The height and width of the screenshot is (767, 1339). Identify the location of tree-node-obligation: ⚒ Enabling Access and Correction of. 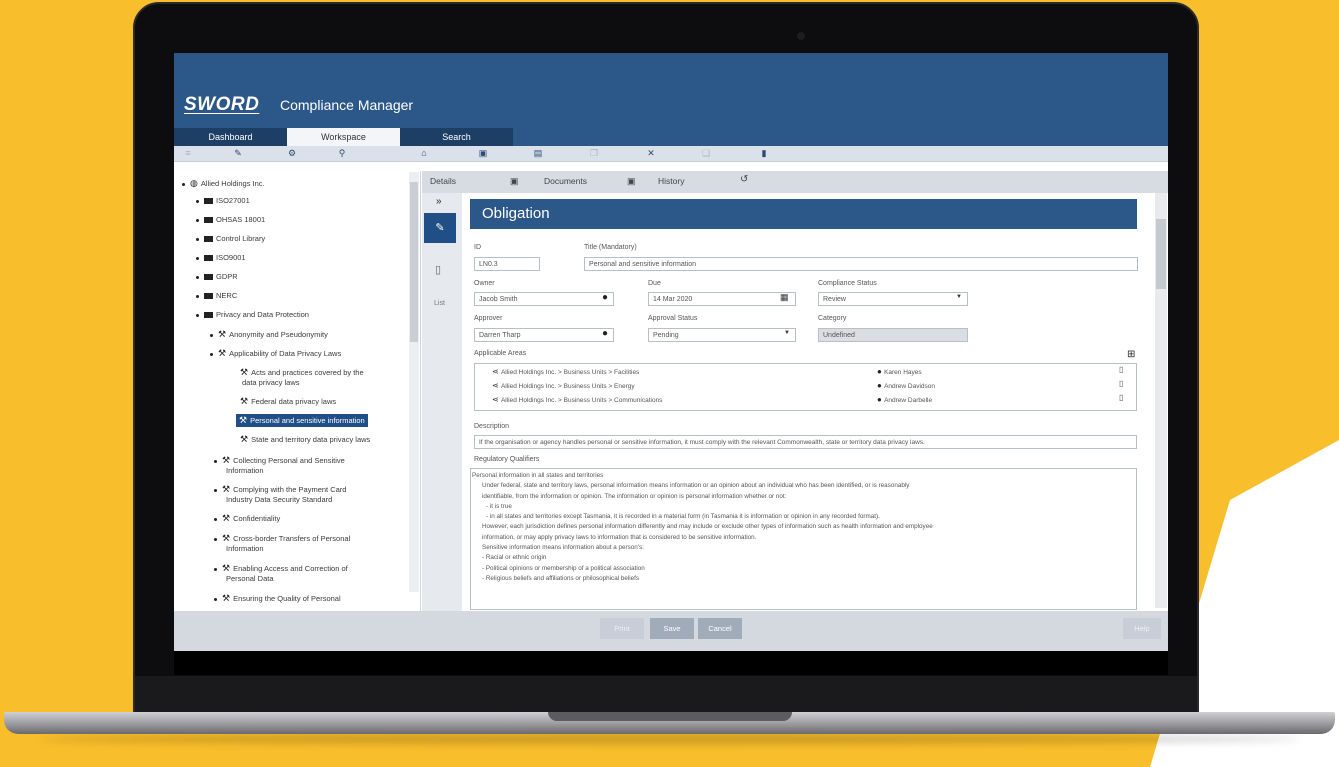
(281, 568).